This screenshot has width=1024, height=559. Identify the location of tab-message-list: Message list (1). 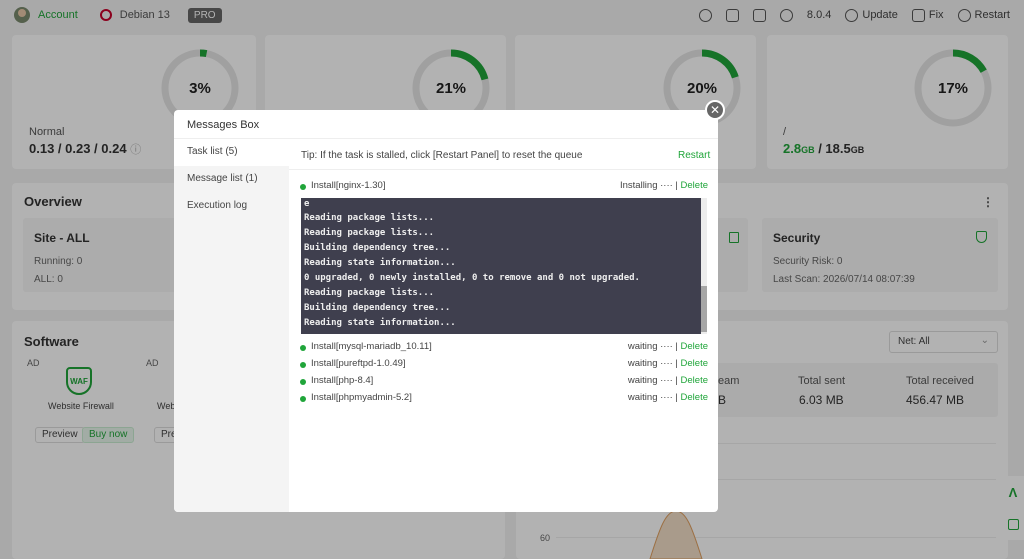
(231, 179).